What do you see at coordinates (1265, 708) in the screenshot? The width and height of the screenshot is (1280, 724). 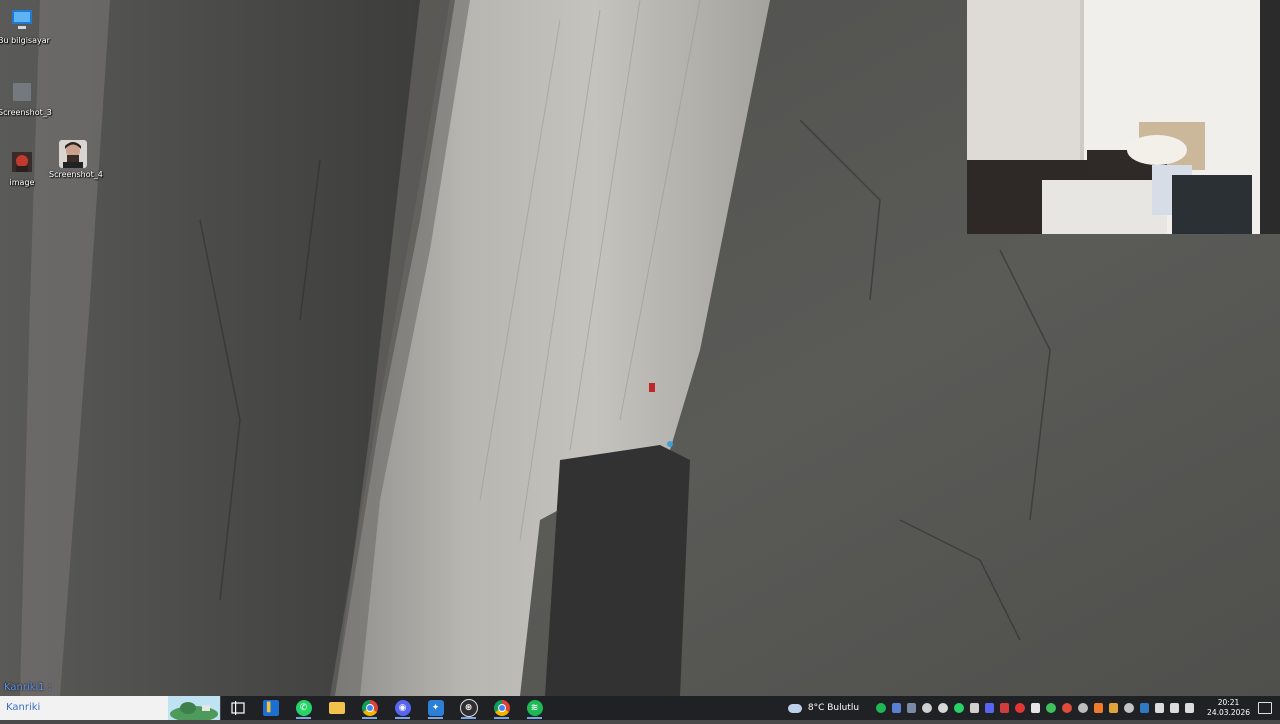 I see `notification-center-icon` at bounding box center [1265, 708].